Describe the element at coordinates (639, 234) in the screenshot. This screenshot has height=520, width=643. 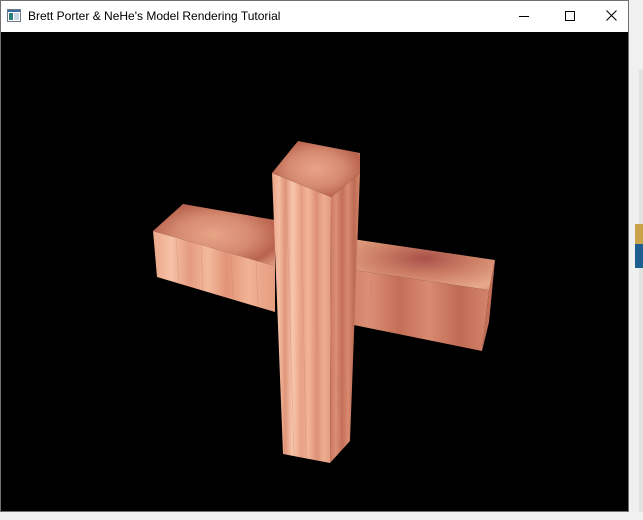
I see `background-window-fragment-accent` at that location.